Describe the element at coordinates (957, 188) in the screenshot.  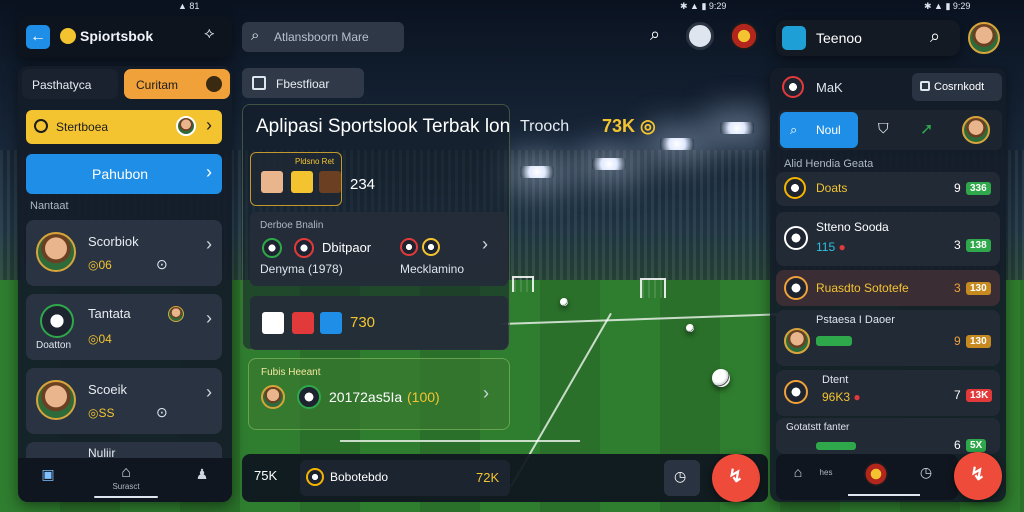
I see `item-score: 9` at that location.